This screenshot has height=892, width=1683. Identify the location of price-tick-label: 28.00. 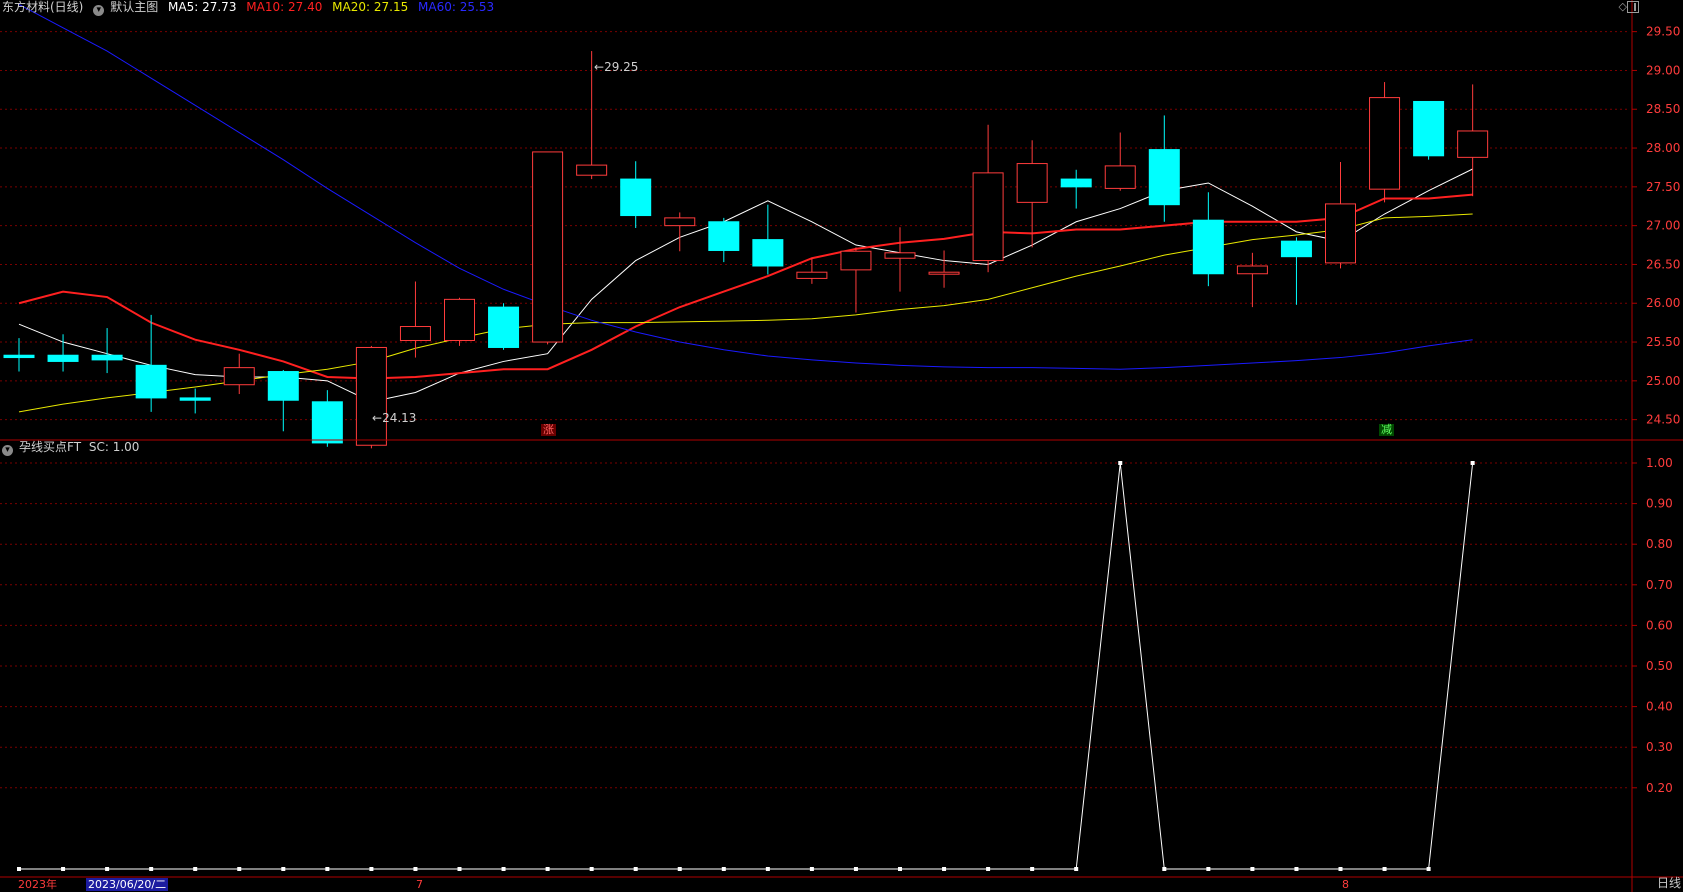
(1663, 148).